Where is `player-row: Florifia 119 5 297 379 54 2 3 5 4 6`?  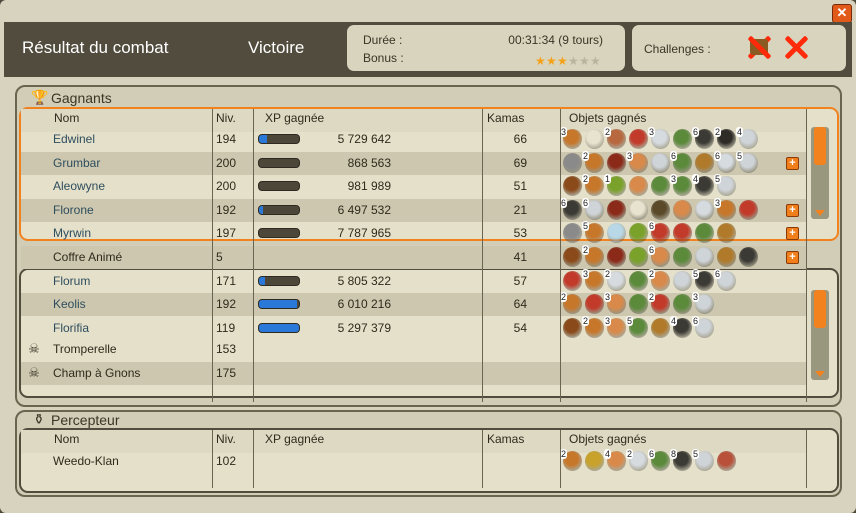
player-row: Florifia 119 5 297 379 54 2 3 5 4 6 is located at coordinates (413, 327).